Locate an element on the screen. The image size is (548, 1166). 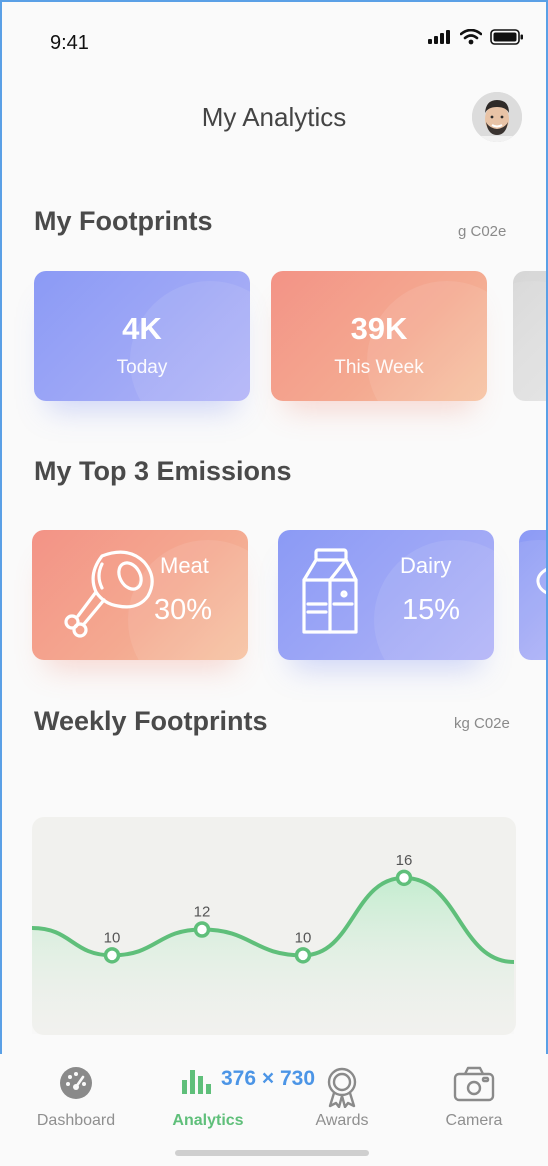
tab-awards-label: Awards is located at coordinates (342, 1120).